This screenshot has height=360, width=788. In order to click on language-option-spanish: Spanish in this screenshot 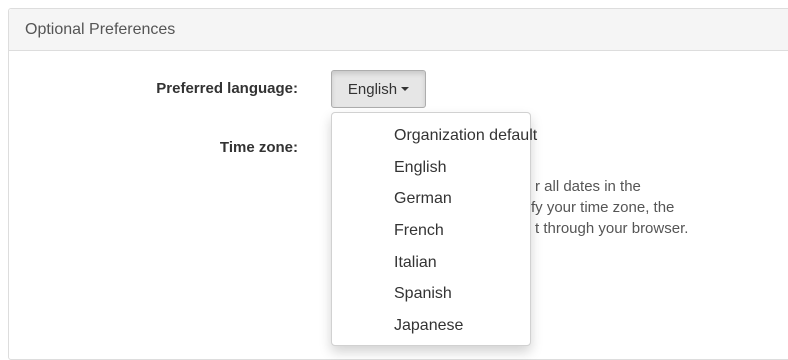, I will do `click(451, 294)`.